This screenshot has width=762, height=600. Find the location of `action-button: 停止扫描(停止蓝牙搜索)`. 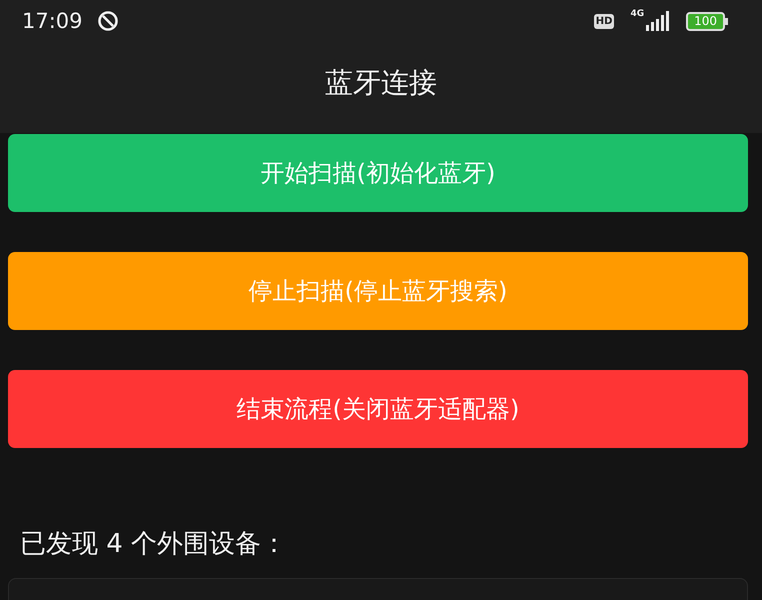

action-button: 停止扫描(停止蓝牙搜索) is located at coordinates (378, 291).